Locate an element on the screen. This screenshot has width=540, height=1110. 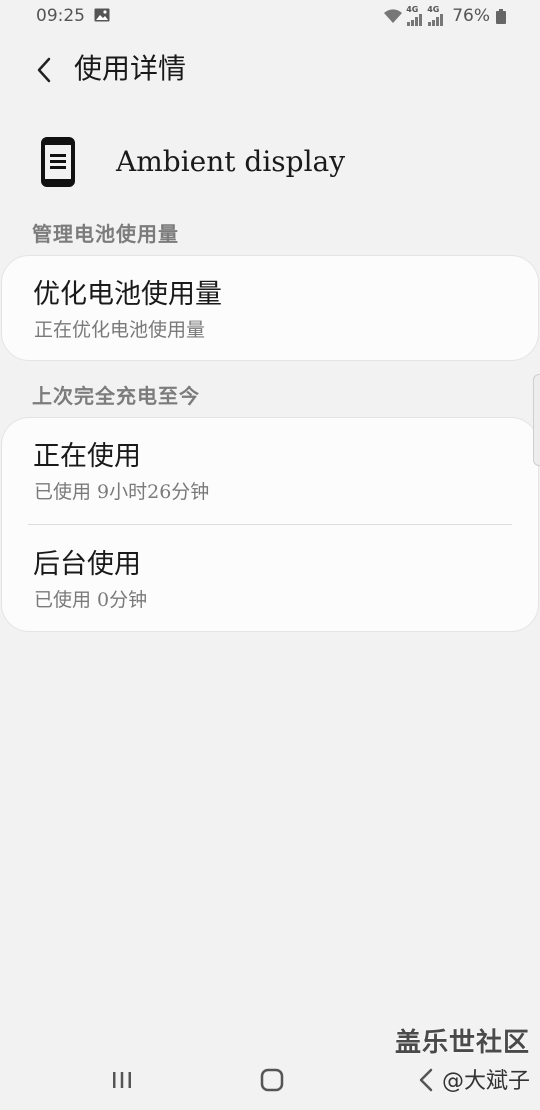
signal-1-icon is located at coordinates (415, 20).